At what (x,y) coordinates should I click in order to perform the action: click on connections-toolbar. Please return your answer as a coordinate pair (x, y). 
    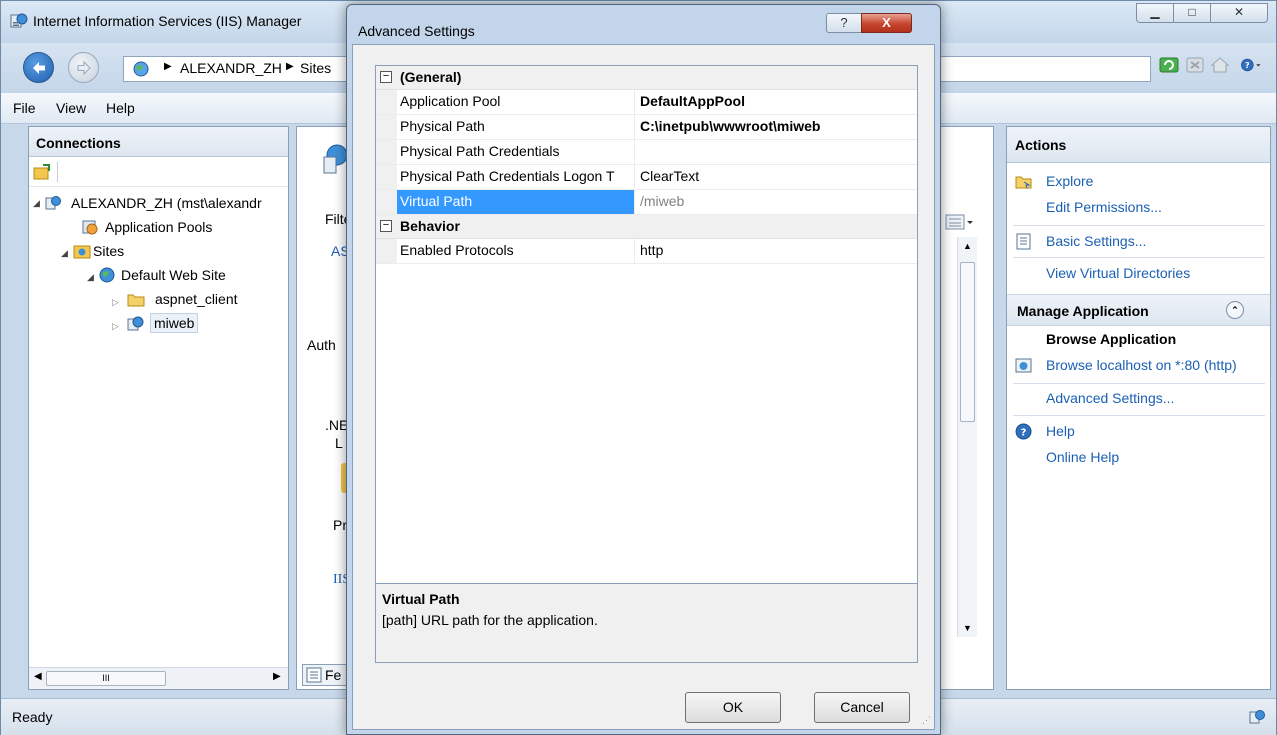
    Looking at the image, I should click on (158, 172).